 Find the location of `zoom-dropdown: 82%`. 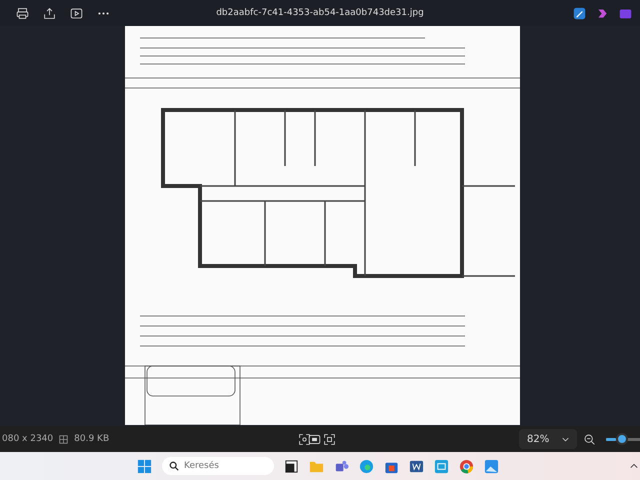

zoom-dropdown: 82% is located at coordinates (548, 439).